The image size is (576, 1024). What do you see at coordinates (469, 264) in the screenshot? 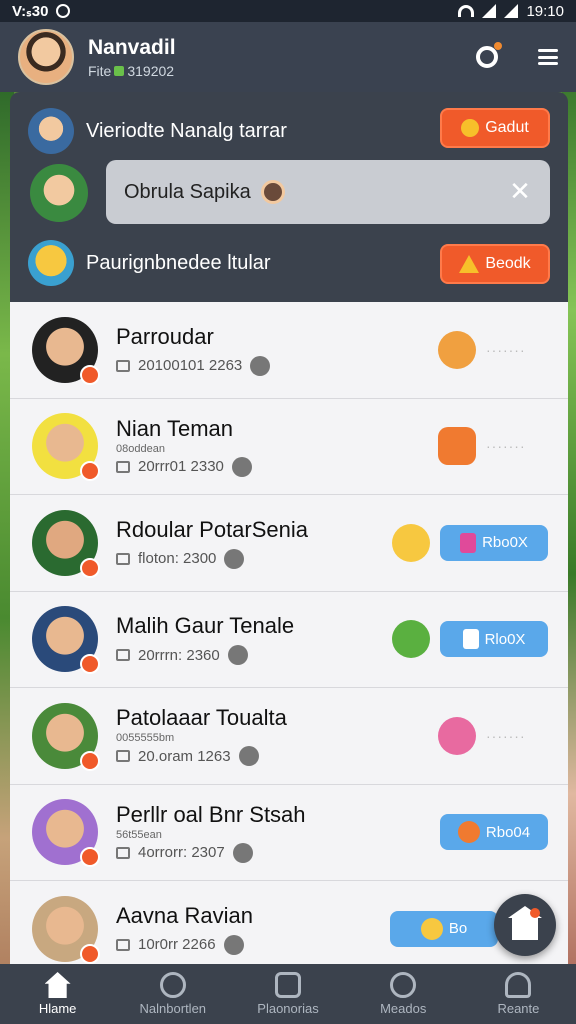
I see `star-icon` at bounding box center [469, 264].